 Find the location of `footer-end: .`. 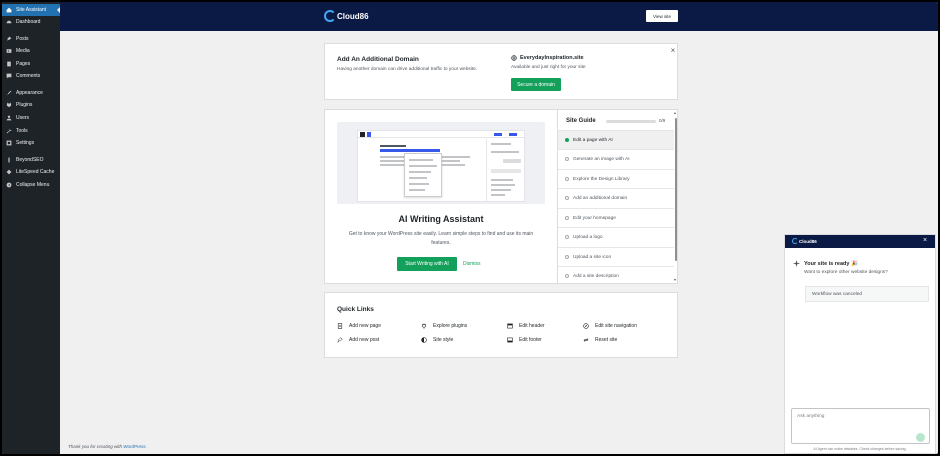

footer-end: . is located at coordinates (146, 446).